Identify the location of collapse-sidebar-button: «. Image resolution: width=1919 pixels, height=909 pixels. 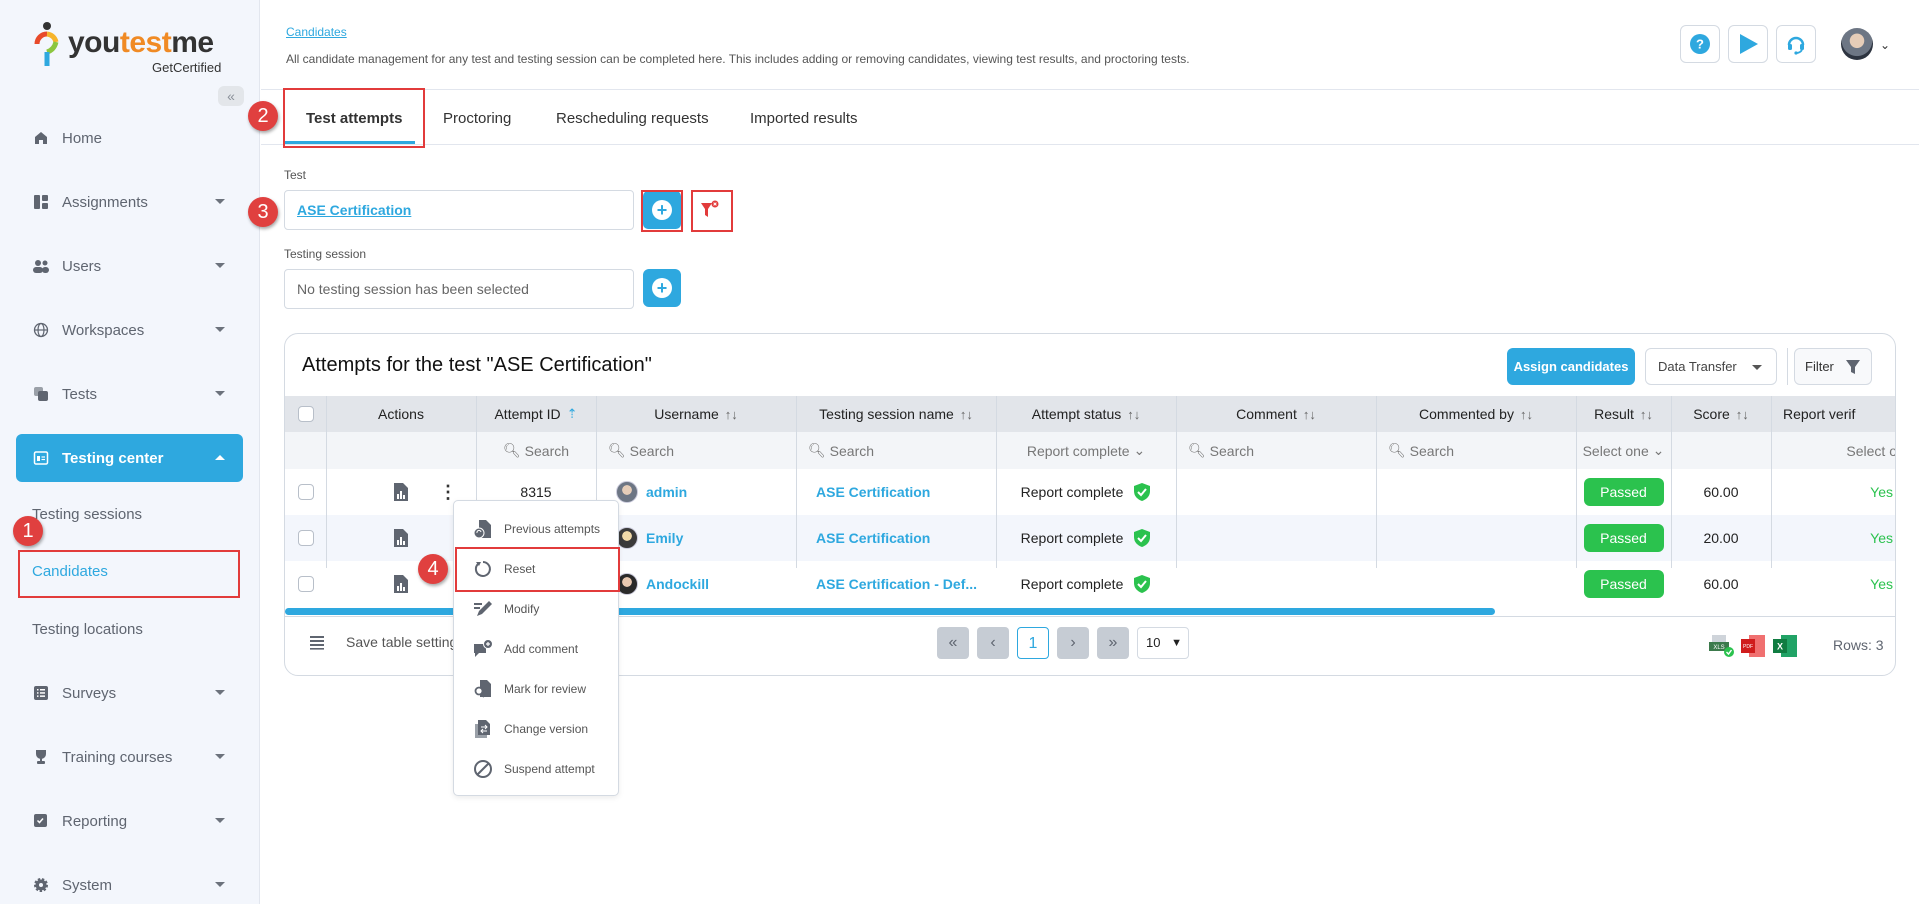
(231, 96).